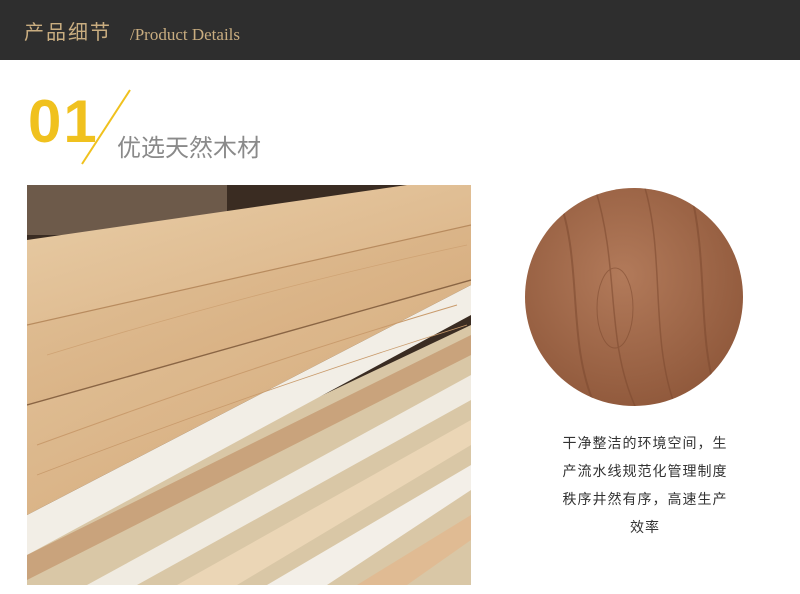 Image resolution: width=800 pixels, height=594 pixels. What do you see at coordinates (189, 148) in the screenshot?
I see `section-title: 优选天然木材` at bounding box center [189, 148].